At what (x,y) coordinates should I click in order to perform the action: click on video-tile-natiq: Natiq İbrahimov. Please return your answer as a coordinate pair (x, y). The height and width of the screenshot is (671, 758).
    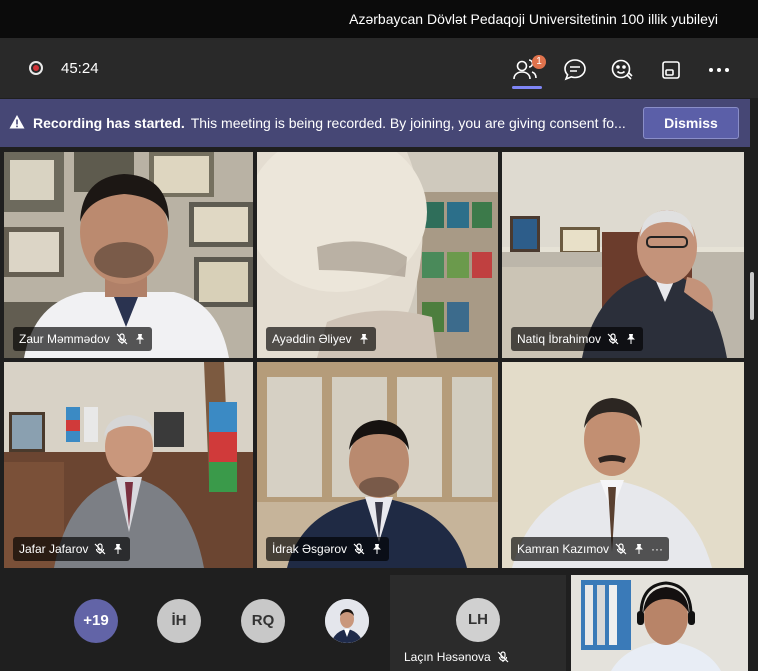
    Looking at the image, I should click on (623, 255).